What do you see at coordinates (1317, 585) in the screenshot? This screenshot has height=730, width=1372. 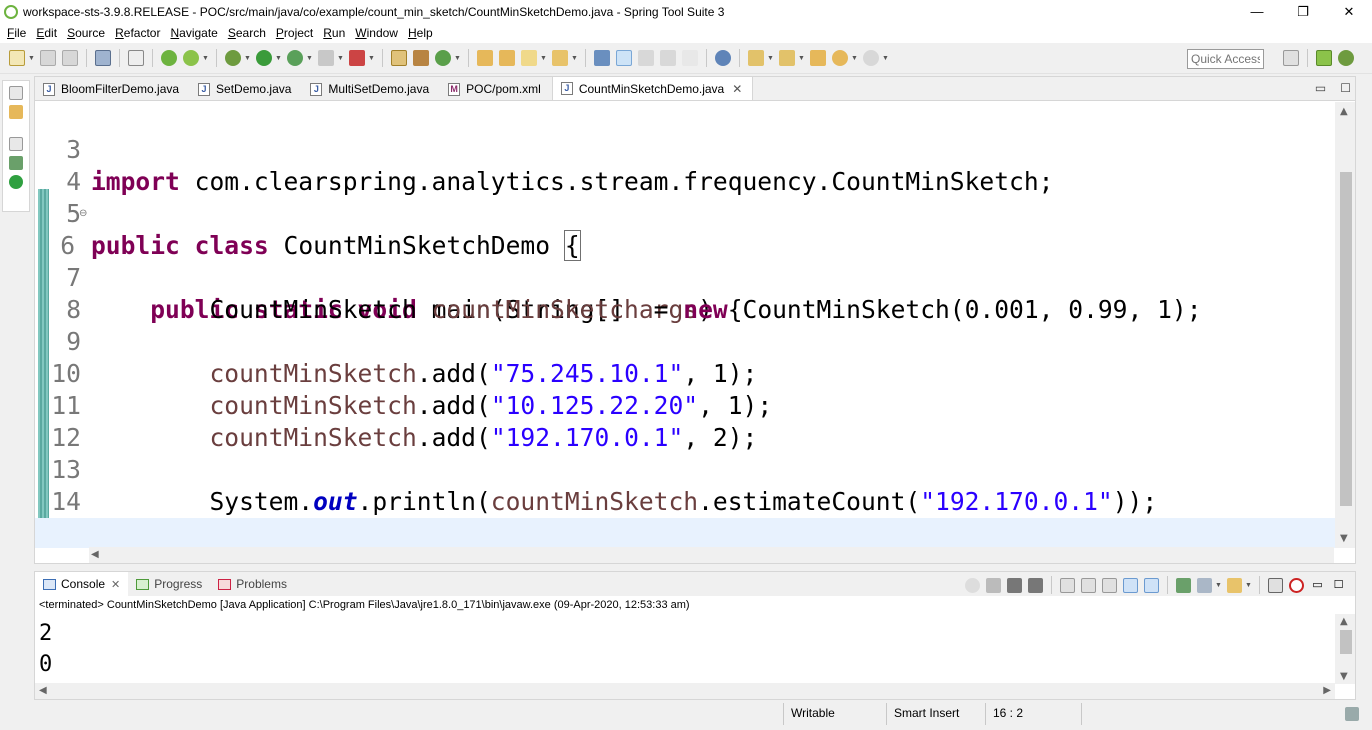 I see `minimize-view-icon: ▭` at bounding box center [1317, 585].